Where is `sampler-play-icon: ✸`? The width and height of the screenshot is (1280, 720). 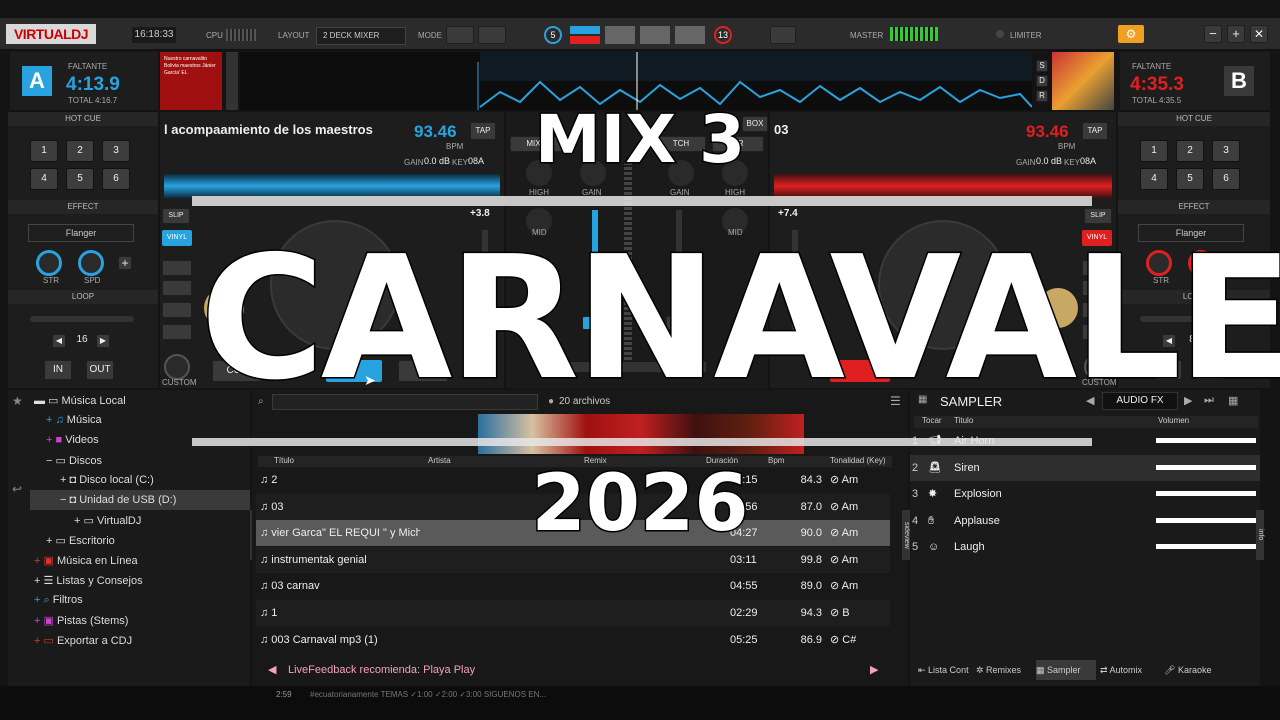 sampler-play-icon: ✸ is located at coordinates (932, 494).